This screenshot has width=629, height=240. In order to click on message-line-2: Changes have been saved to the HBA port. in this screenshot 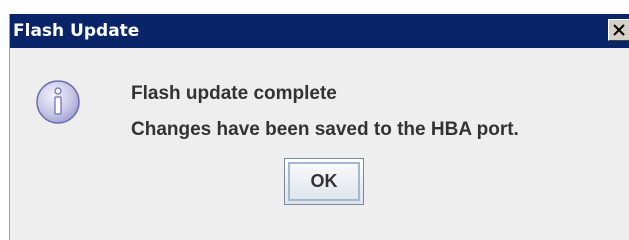, I will do `click(325, 129)`.